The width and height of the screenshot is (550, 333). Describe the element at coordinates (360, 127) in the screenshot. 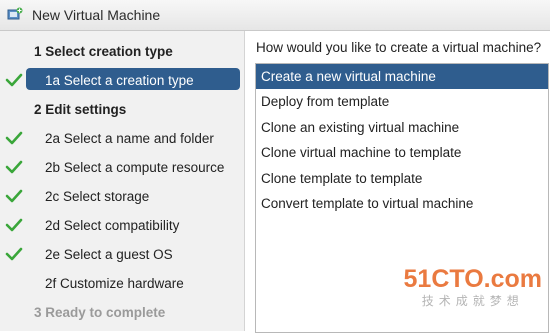

I see `option-label: Clone an existing virtual machine` at that location.